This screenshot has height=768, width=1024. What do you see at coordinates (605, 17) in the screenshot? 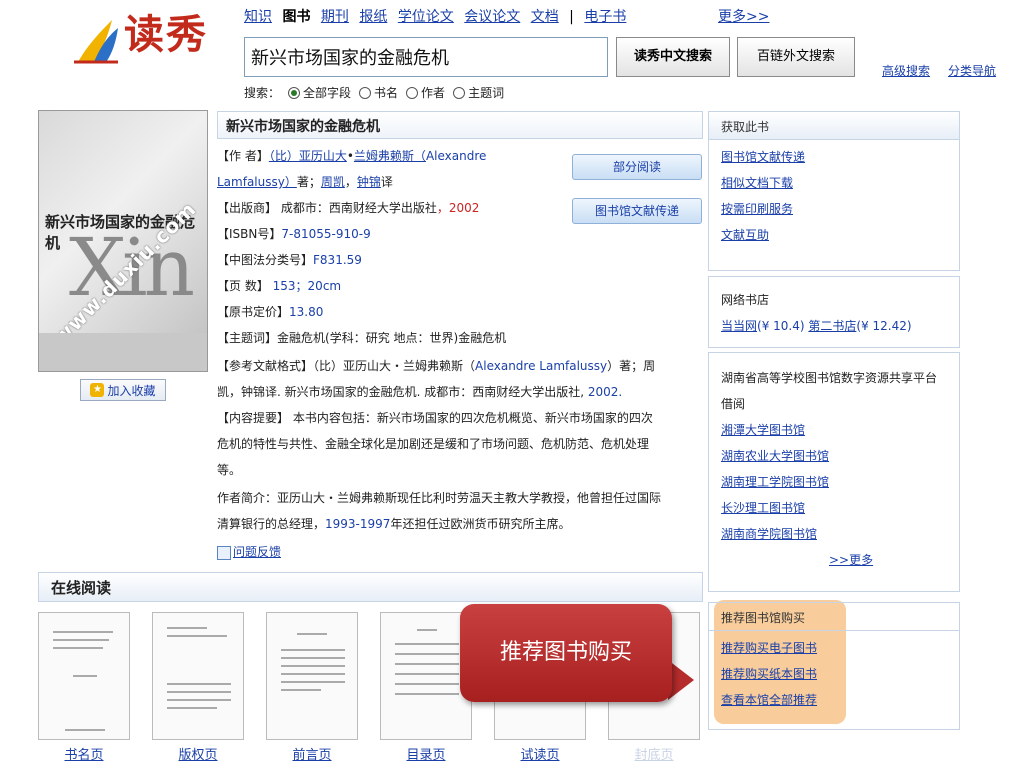
I see `nav-ebooks: 电子书` at bounding box center [605, 17].